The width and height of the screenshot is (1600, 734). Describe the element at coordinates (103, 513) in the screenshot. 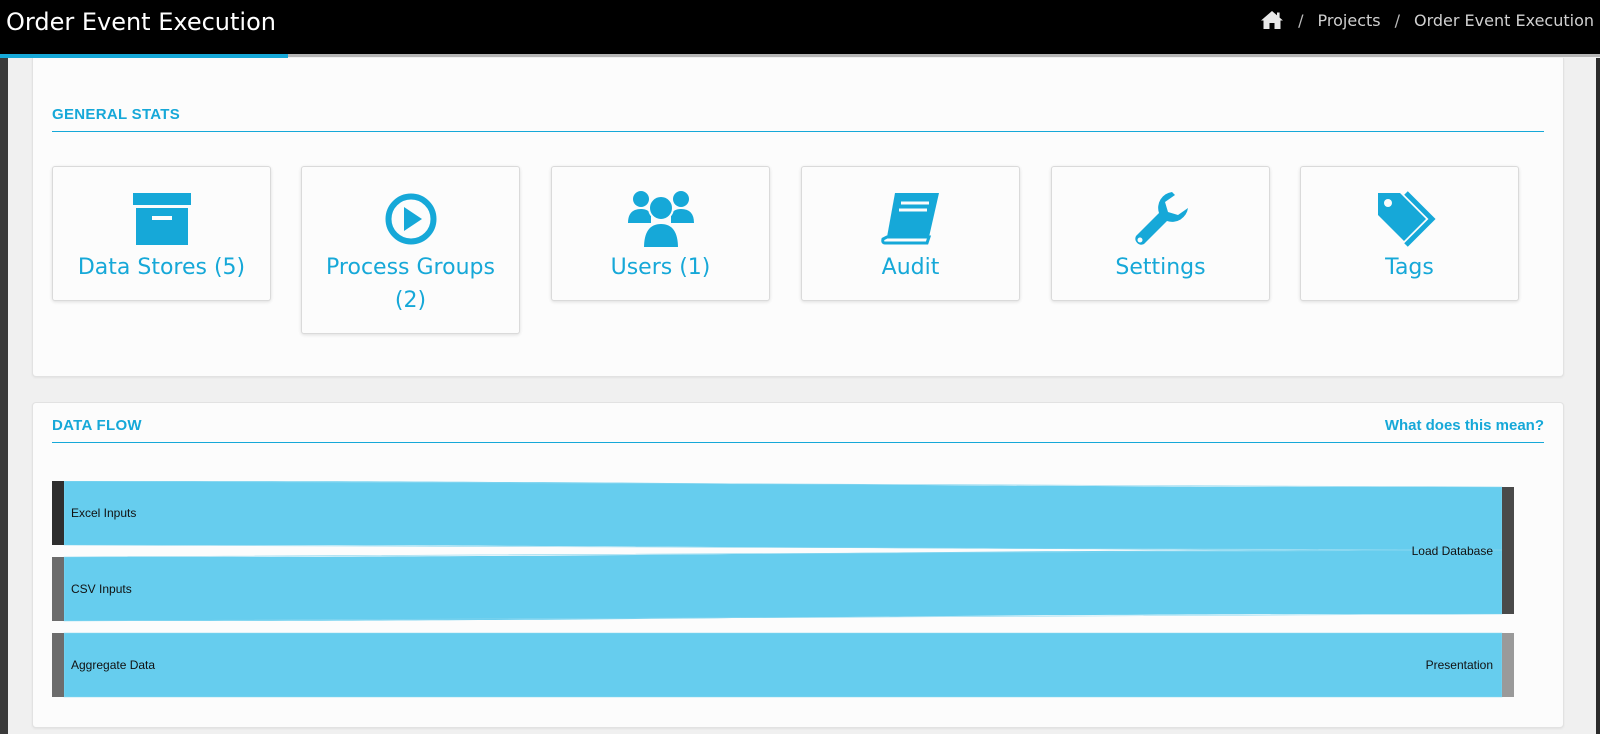

I see `node-label-excel-inputs: Excel Inputs` at that location.